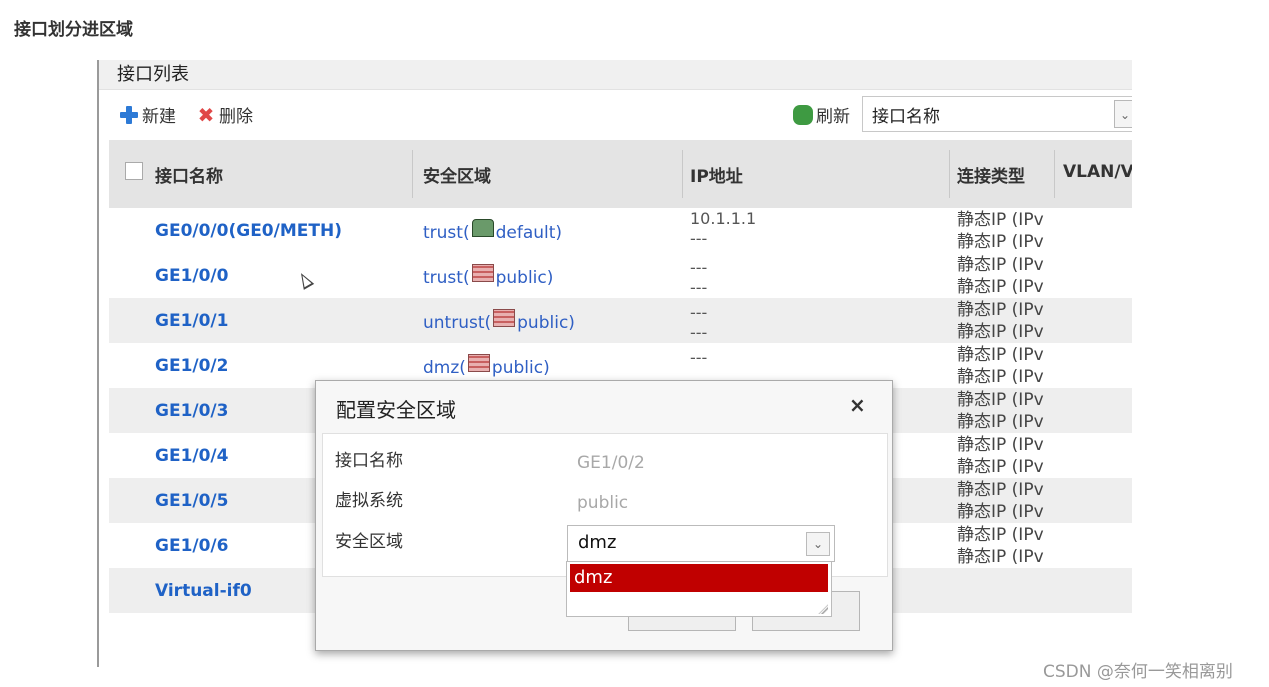  I want to click on interface-name: Virtual-if0, so click(203, 591).